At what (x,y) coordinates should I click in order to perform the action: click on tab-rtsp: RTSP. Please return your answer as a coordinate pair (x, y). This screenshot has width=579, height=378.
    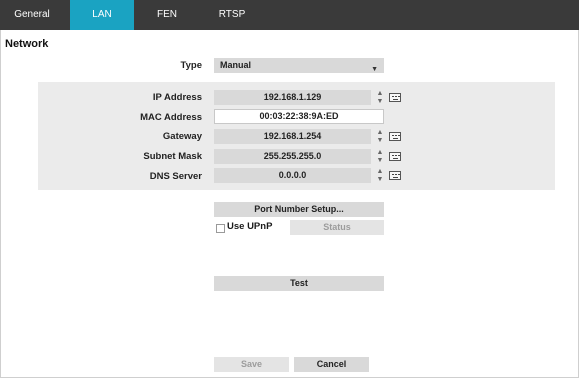
    Looking at the image, I should click on (232, 15).